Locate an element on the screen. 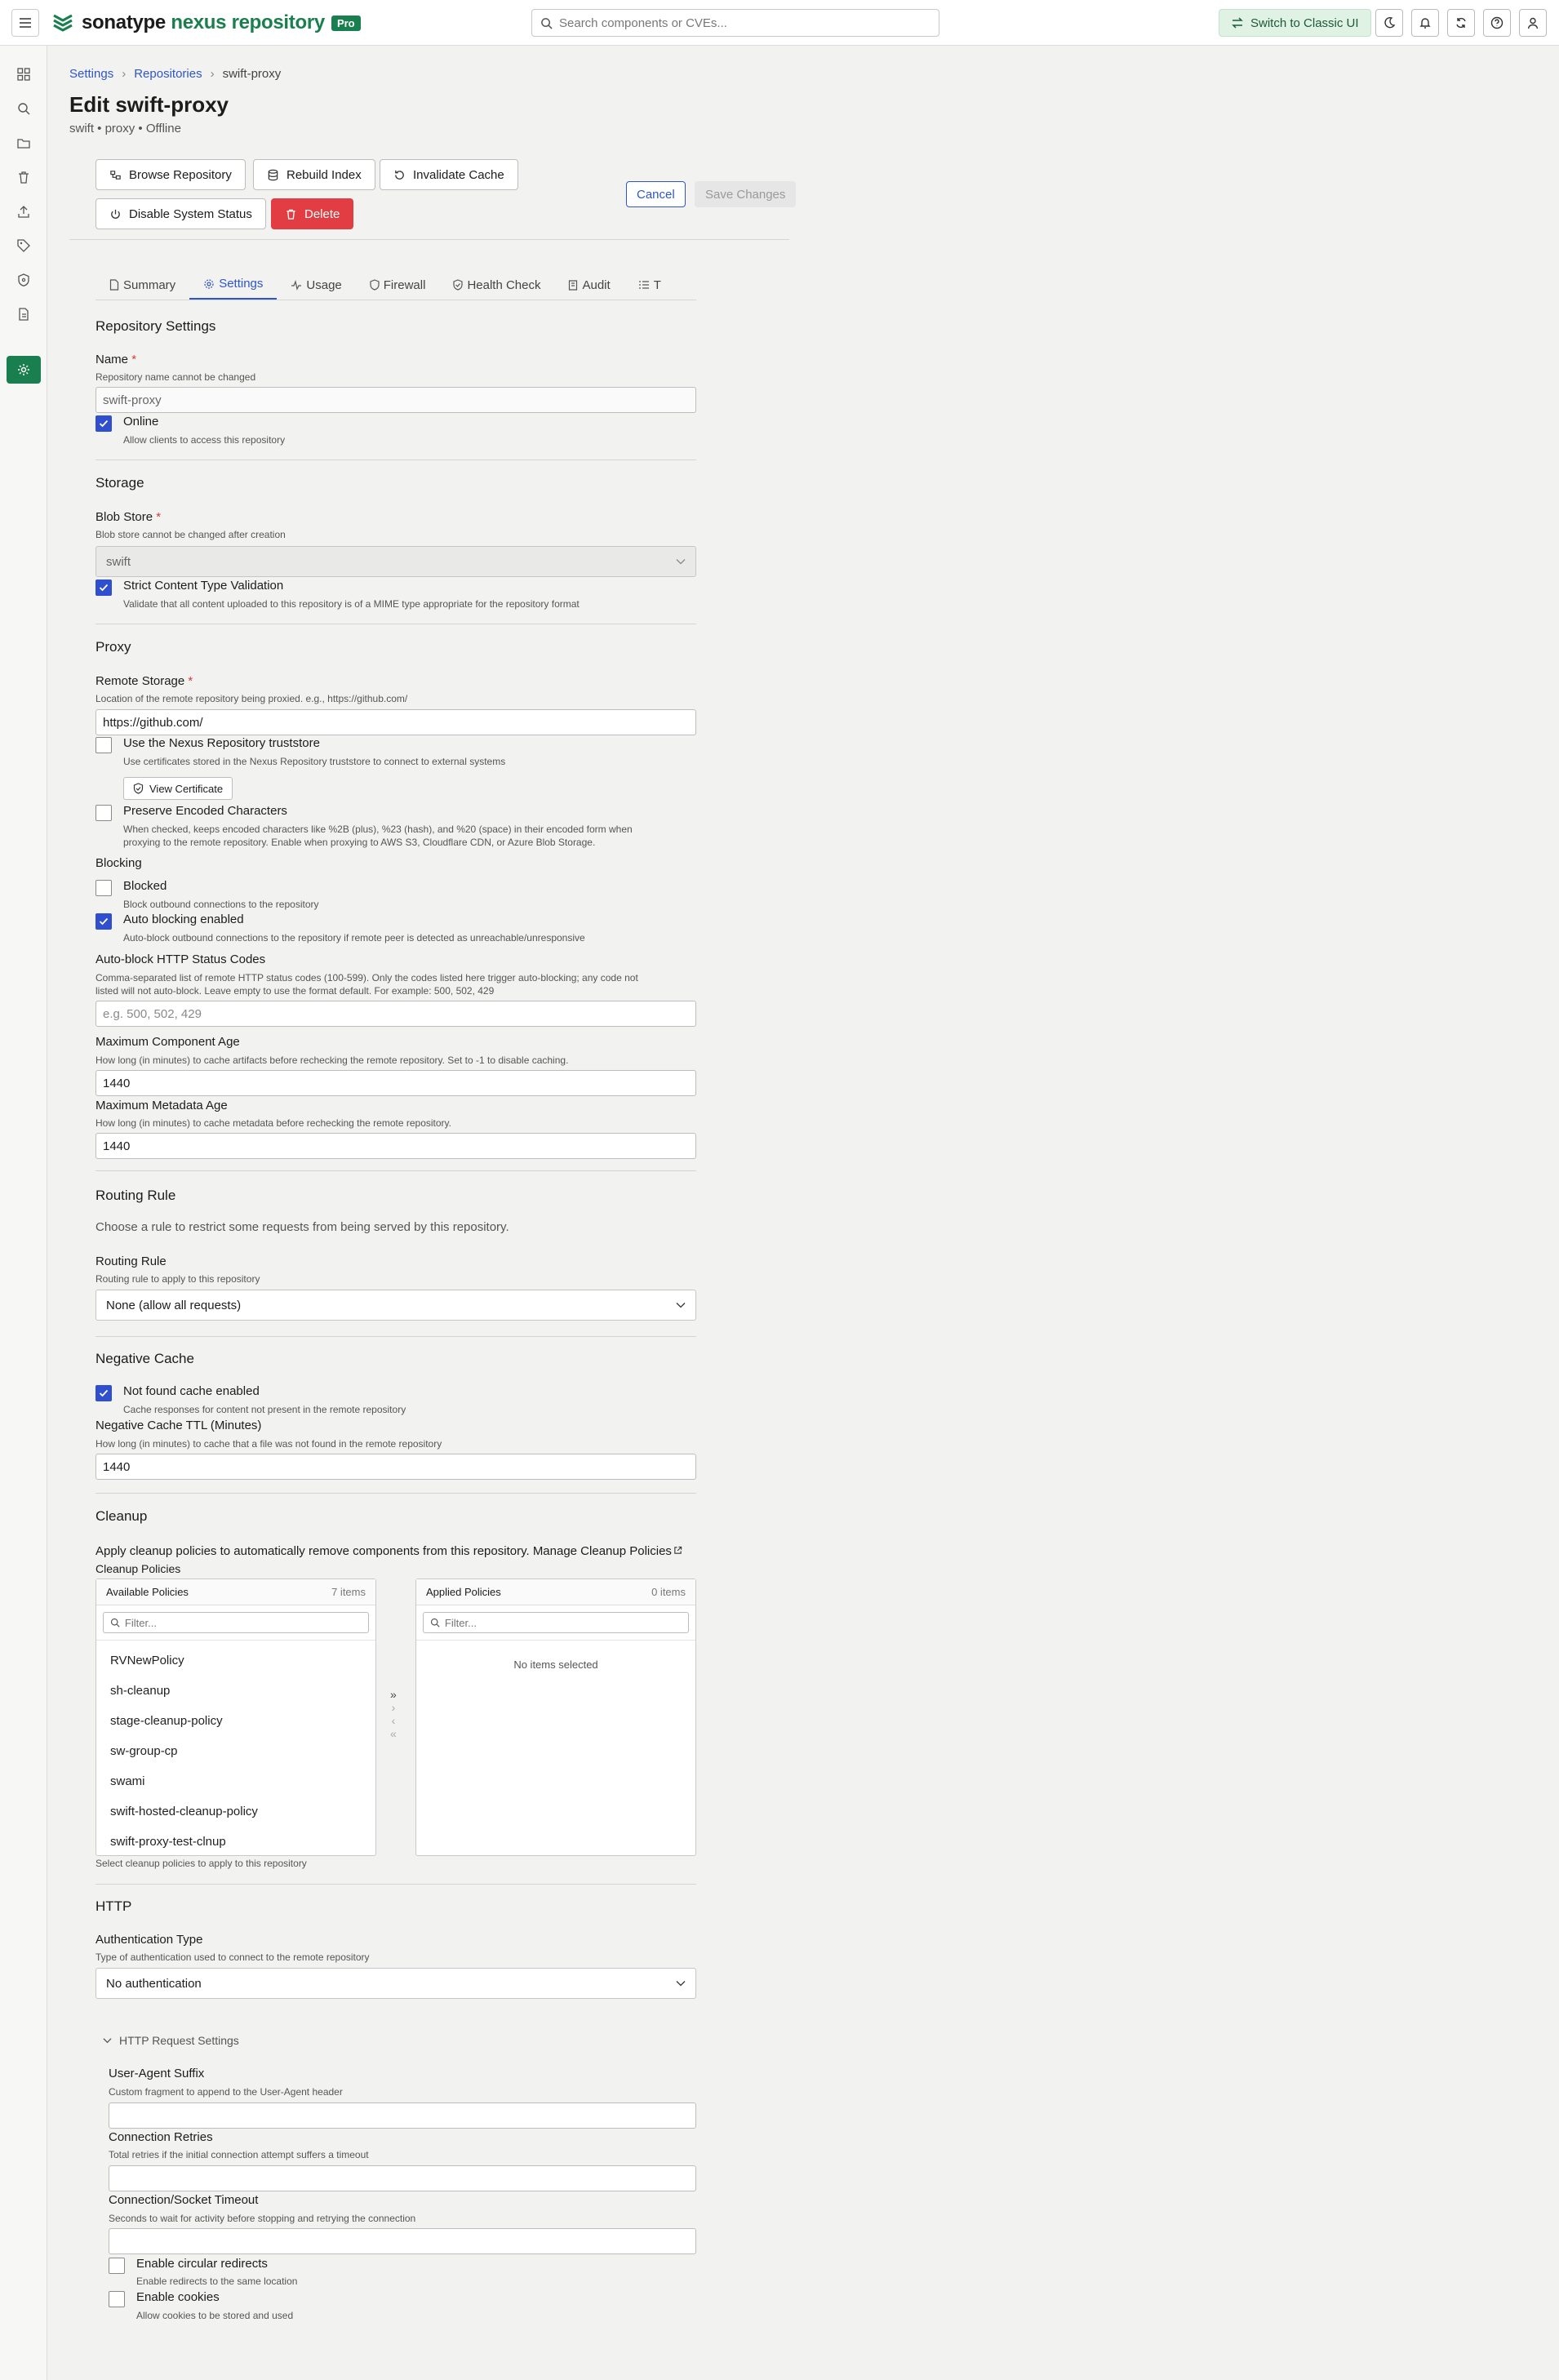 This screenshot has height=2380, width=1559. cancel-button: Cancel is located at coordinates (656, 194).